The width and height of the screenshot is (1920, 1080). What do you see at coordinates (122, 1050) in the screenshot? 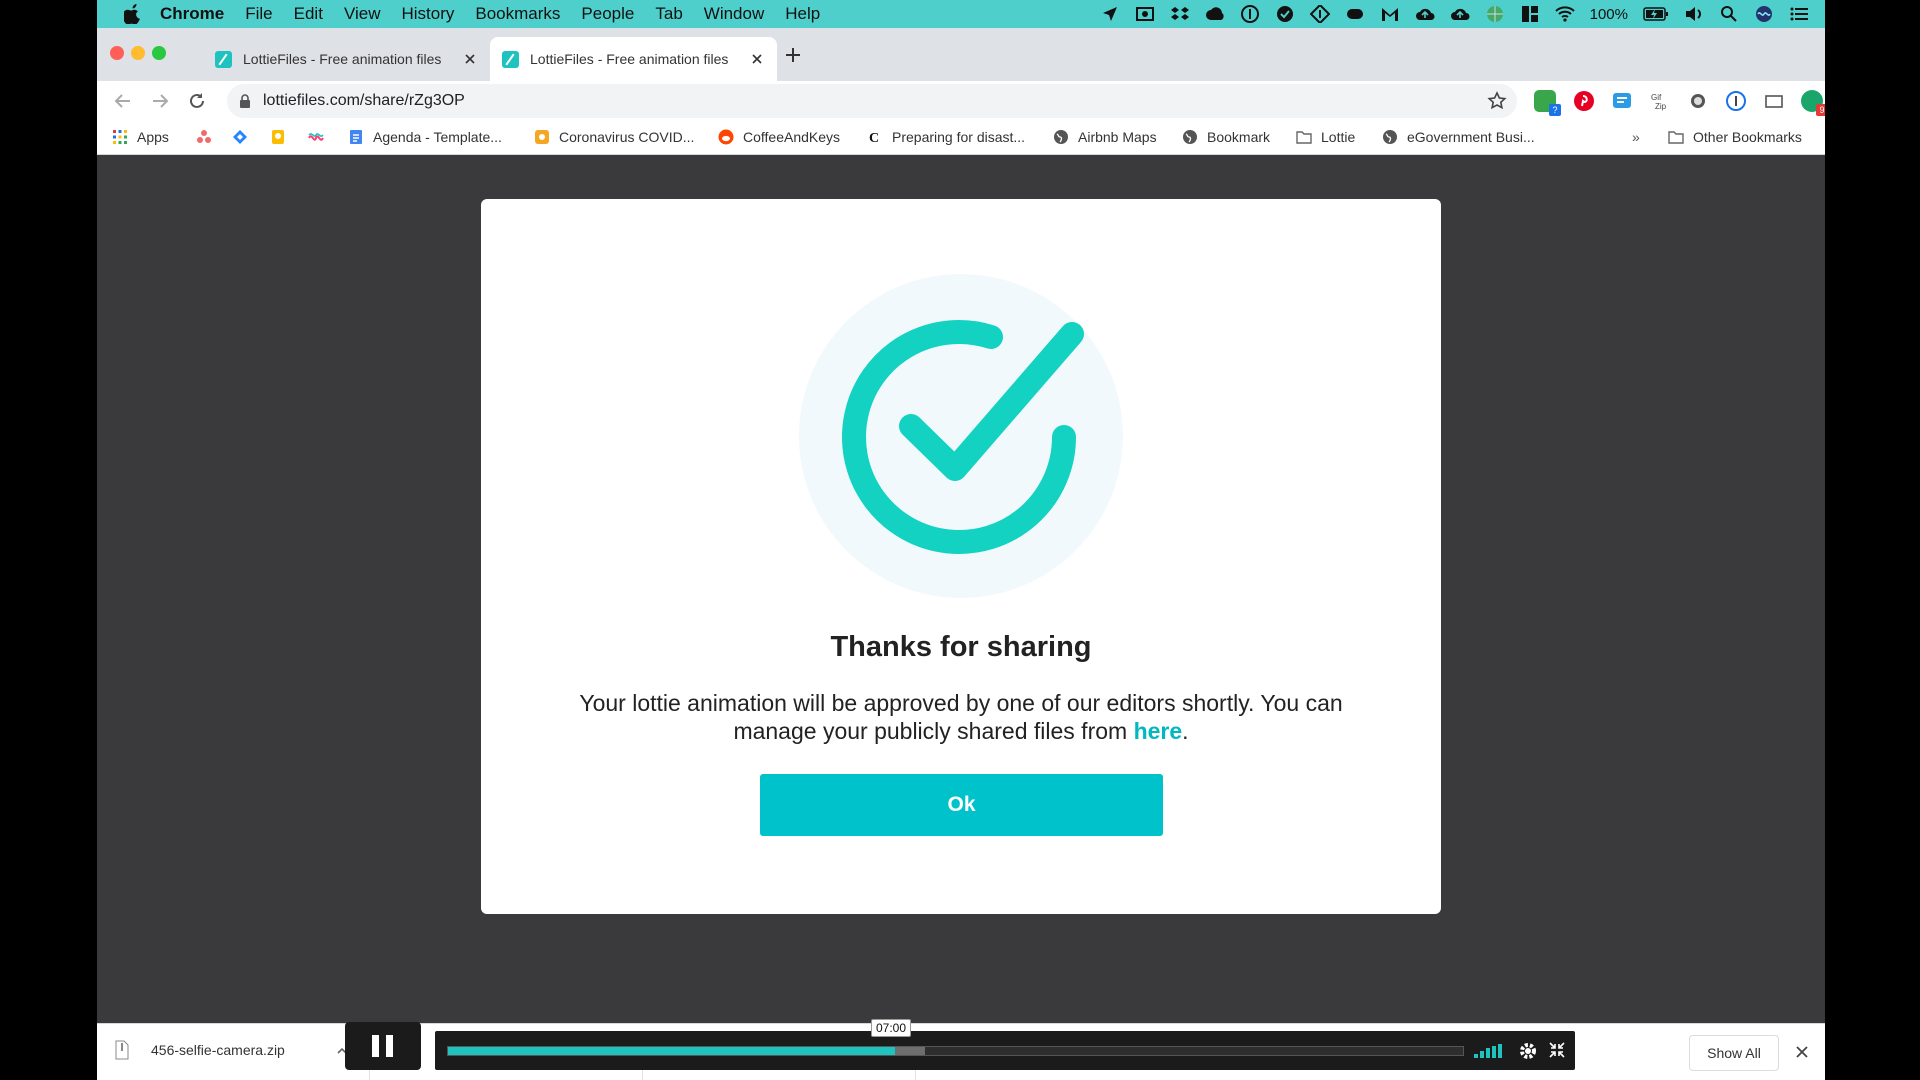
I see `zip-file-icon` at bounding box center [122, 1050].